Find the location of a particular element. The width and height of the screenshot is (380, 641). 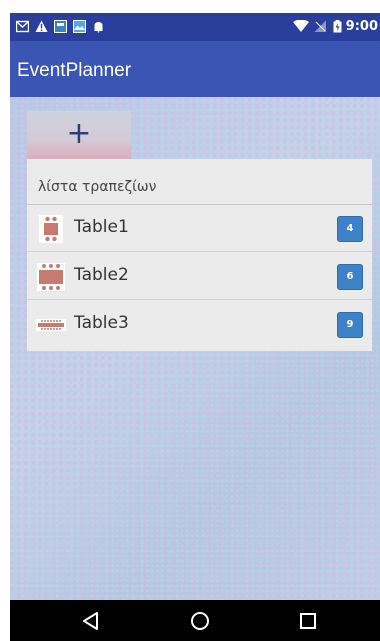

list-item: Table1 4 is located at coordinates (199, 228).